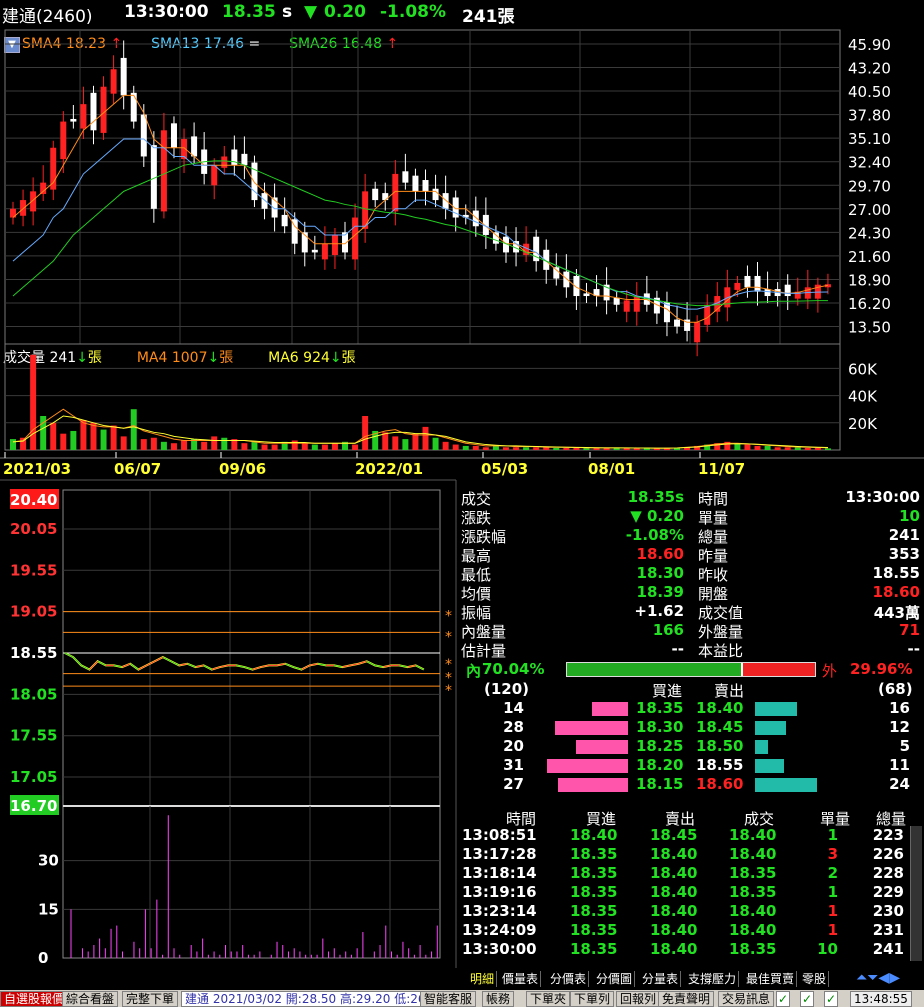 The height and width of the screenshot is (1007, 924). What do you see at coordinates (504, 469) in the screenshot?
I see `kline-x-tick: 05/03` at bounding box center [504, 469].